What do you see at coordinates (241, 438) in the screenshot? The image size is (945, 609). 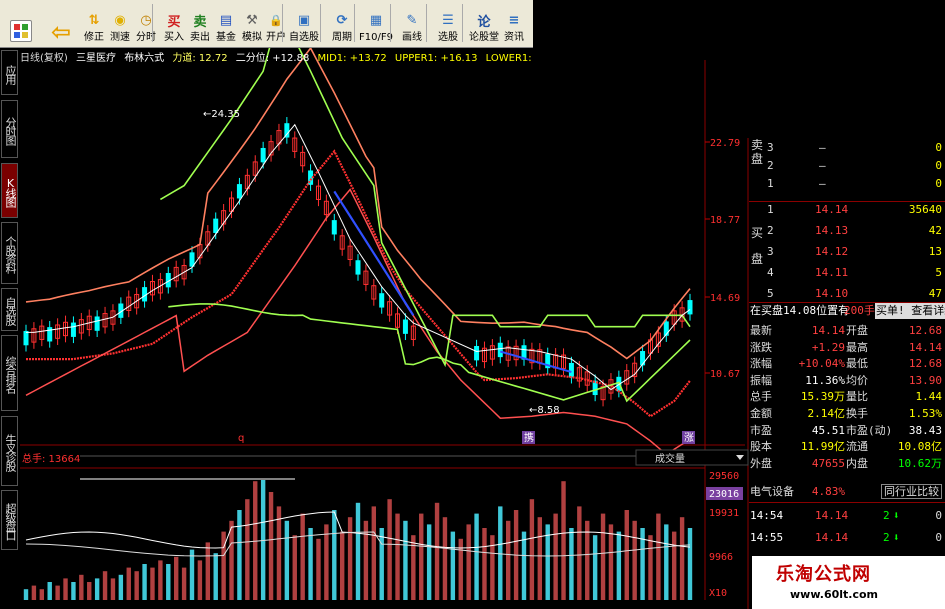 I see `event-marker: q` at bounding box center [241, 438].